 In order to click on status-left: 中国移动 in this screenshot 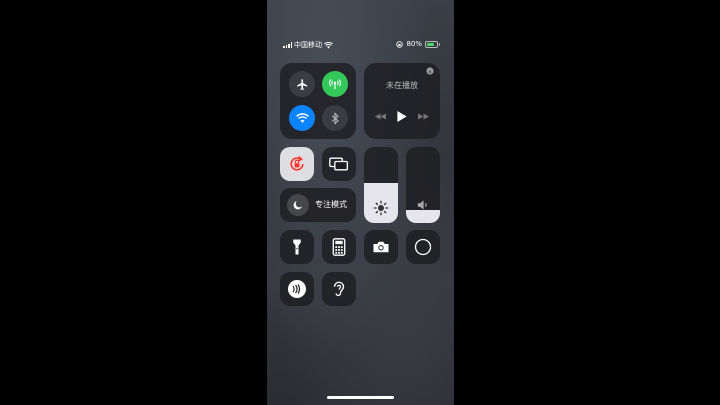, I will do `click(308, 45)`.